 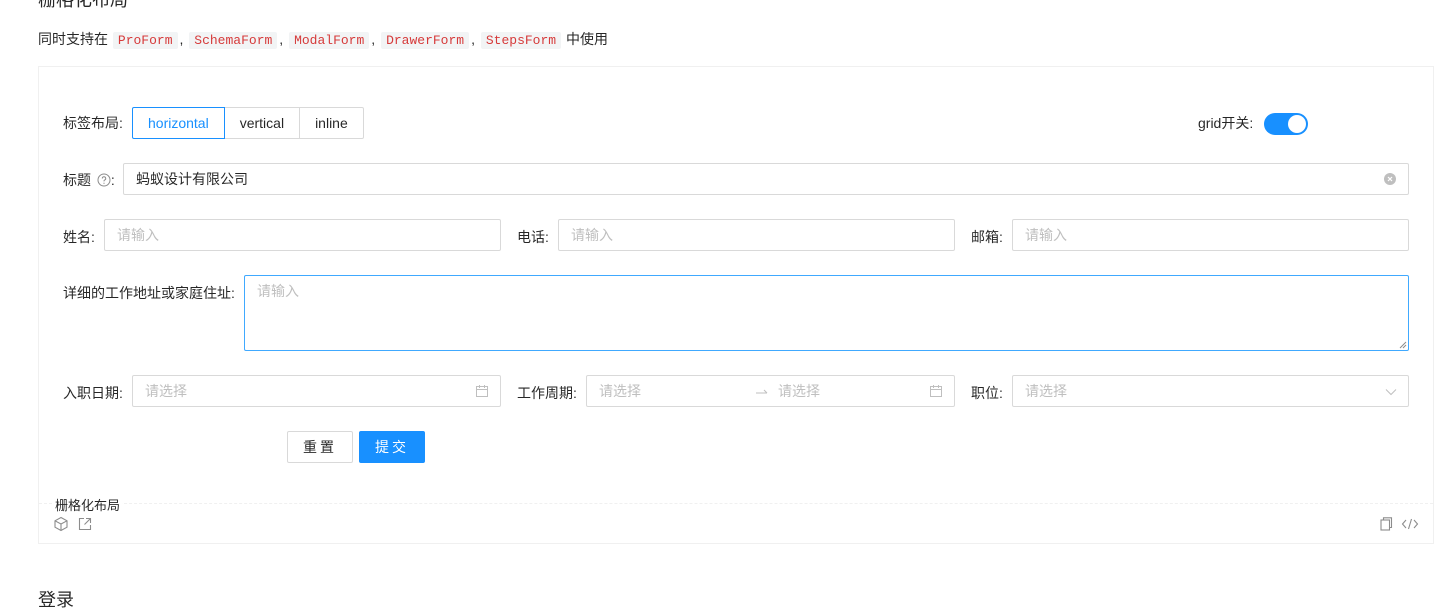 What do you see at coordinates (826, 313) in the screenshot?
I see `address-textarea: 请输入` at bounding box center [826, 313].